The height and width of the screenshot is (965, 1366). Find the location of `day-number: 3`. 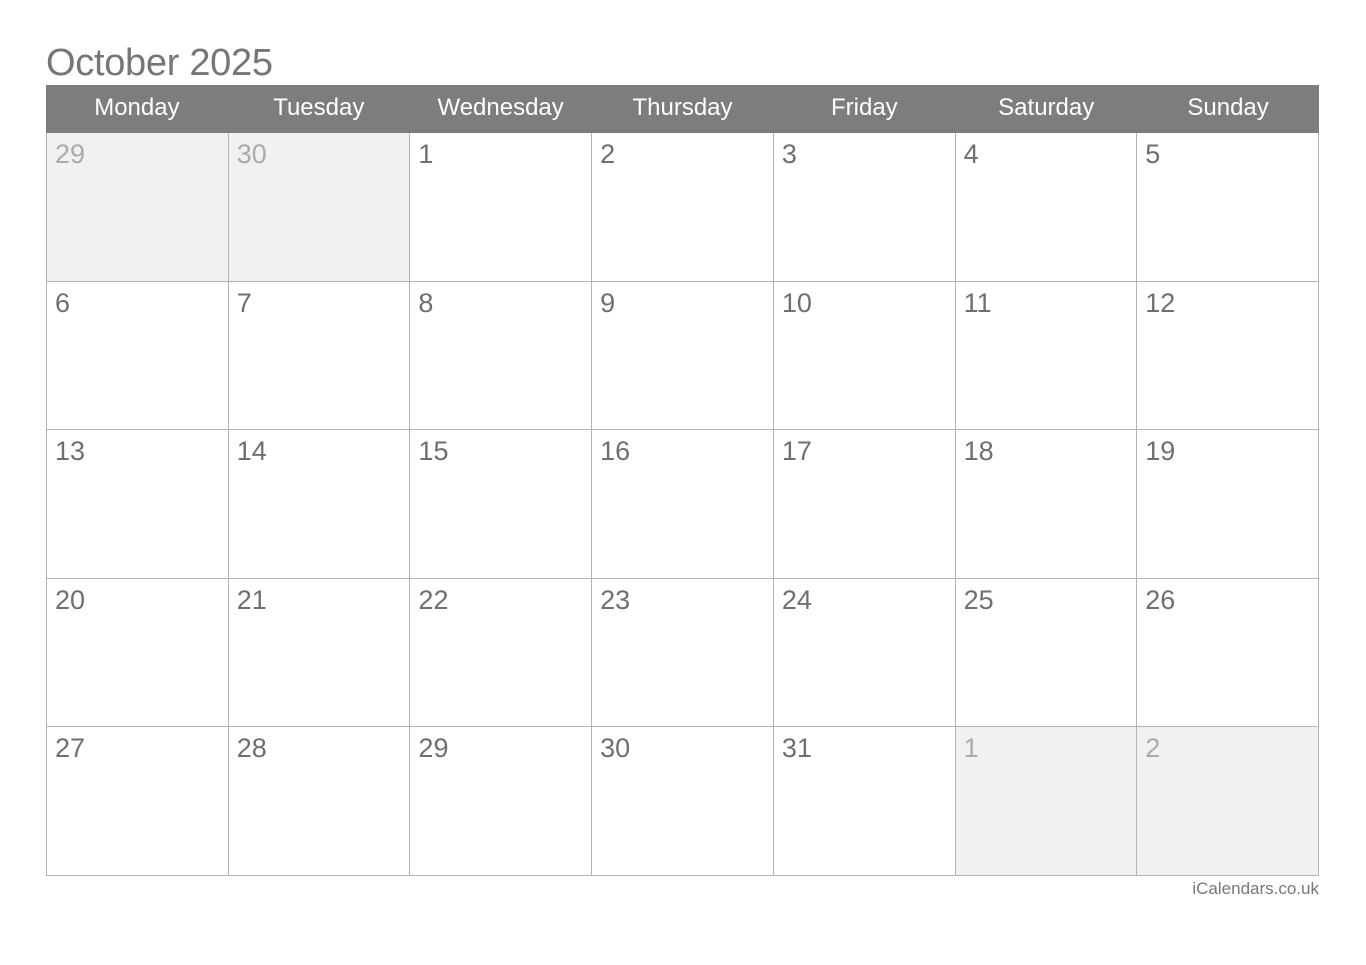

day-number: 3 is located at coordinates (789, 154).